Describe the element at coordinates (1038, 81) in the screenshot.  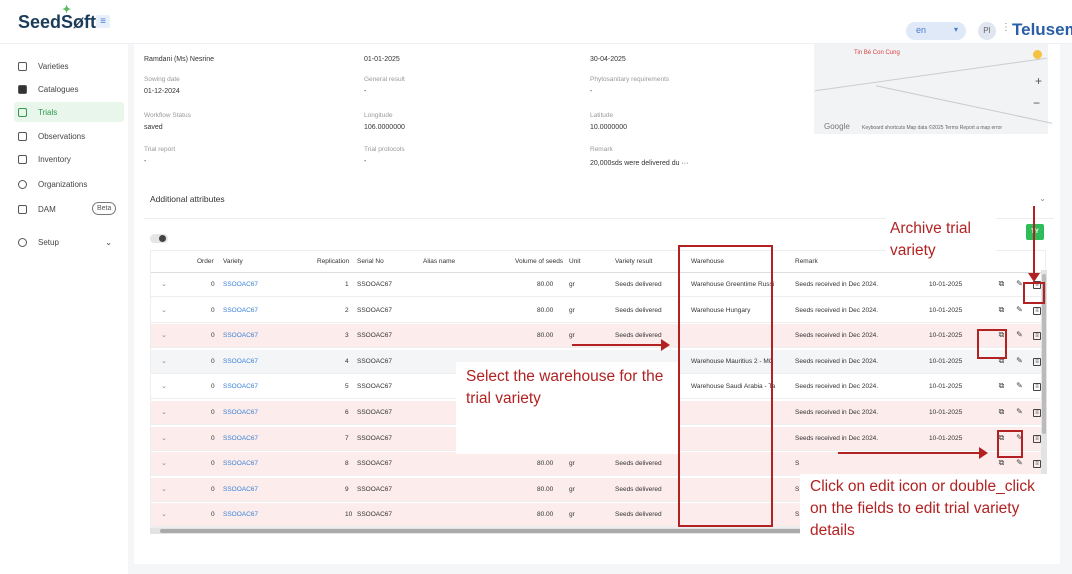
I see `zoom-in-button: +` at that location.